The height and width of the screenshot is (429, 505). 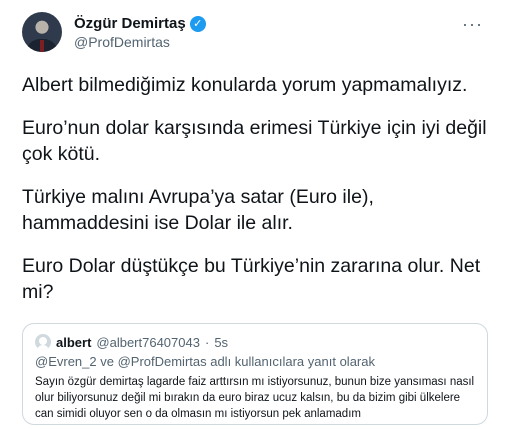 I want to click on author-handle: @ProfDemirtas, so click(x=122, y=42).